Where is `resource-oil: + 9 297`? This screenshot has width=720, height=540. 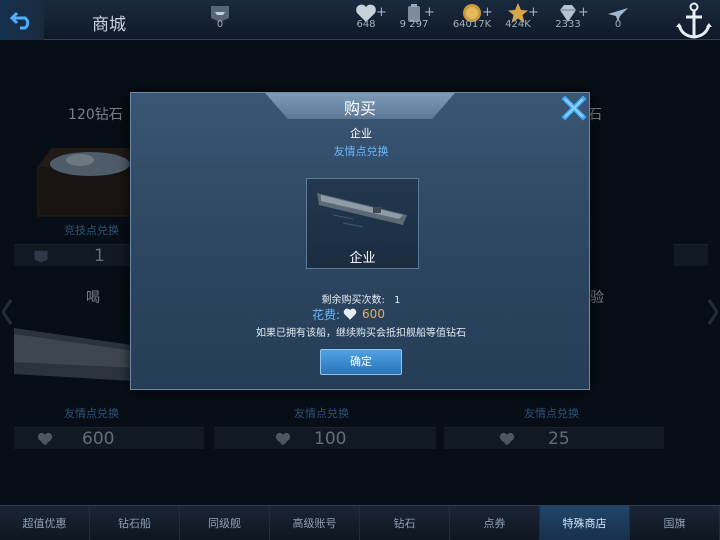
resource-oil: + 9 297 is located at coordinates (414, 20).